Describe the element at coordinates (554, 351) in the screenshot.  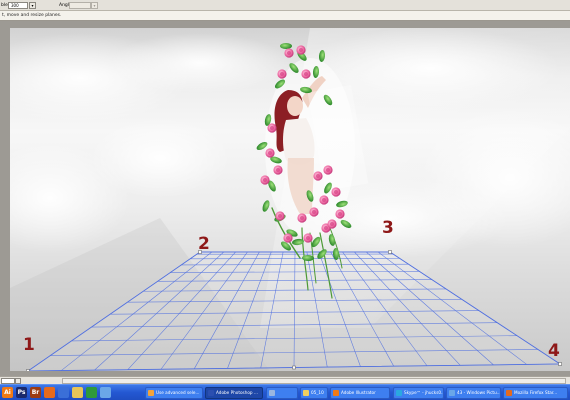
I see `corner-marker-4: 4` at that location.